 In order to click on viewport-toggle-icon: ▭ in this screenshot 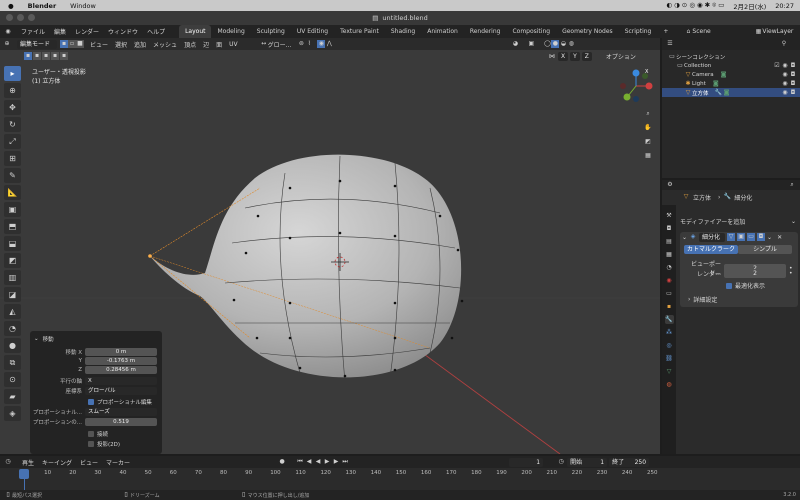, I will do `click(751, 237)`.